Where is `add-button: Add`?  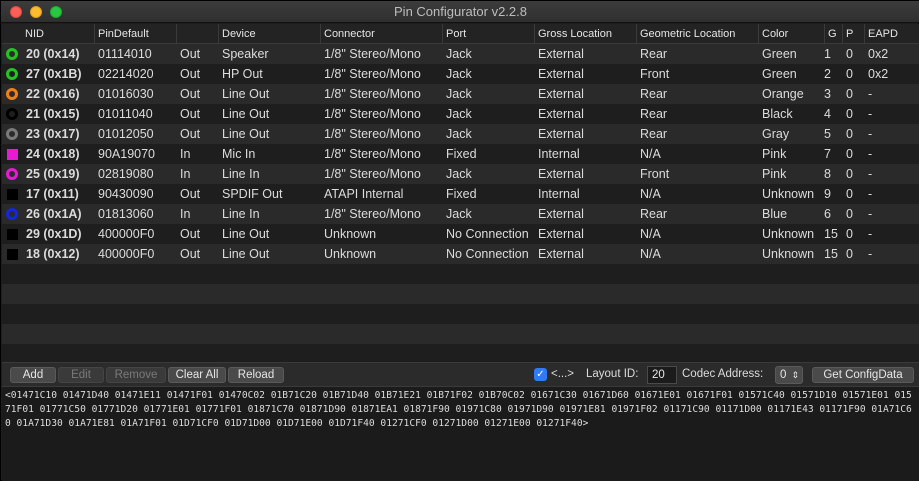 add-button: Add is located at coordinates (33, 375).